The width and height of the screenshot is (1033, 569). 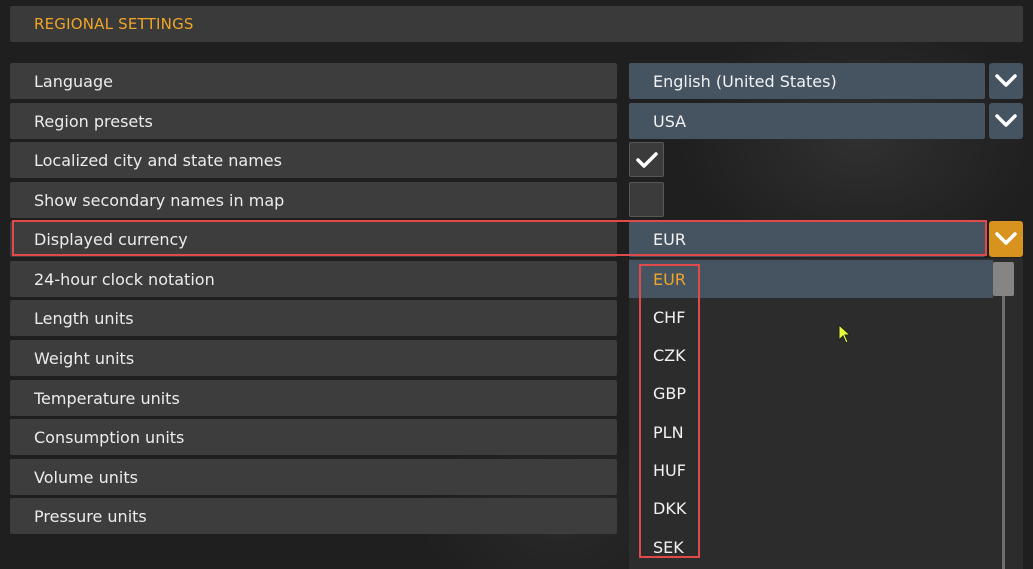 What do you see at coordinates (646, 199) in the screenshot?
I see `secondary-names-checkbox` at bounding box center [646, 199].